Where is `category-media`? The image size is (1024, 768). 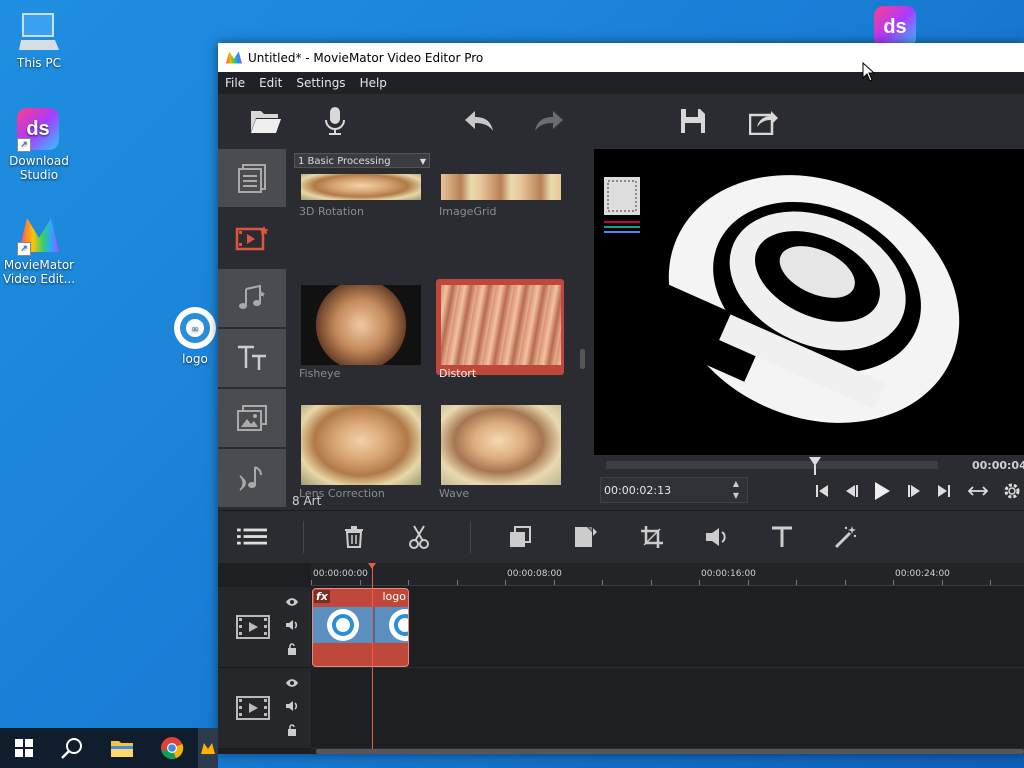
category-media is located at coordinates (252, 178).